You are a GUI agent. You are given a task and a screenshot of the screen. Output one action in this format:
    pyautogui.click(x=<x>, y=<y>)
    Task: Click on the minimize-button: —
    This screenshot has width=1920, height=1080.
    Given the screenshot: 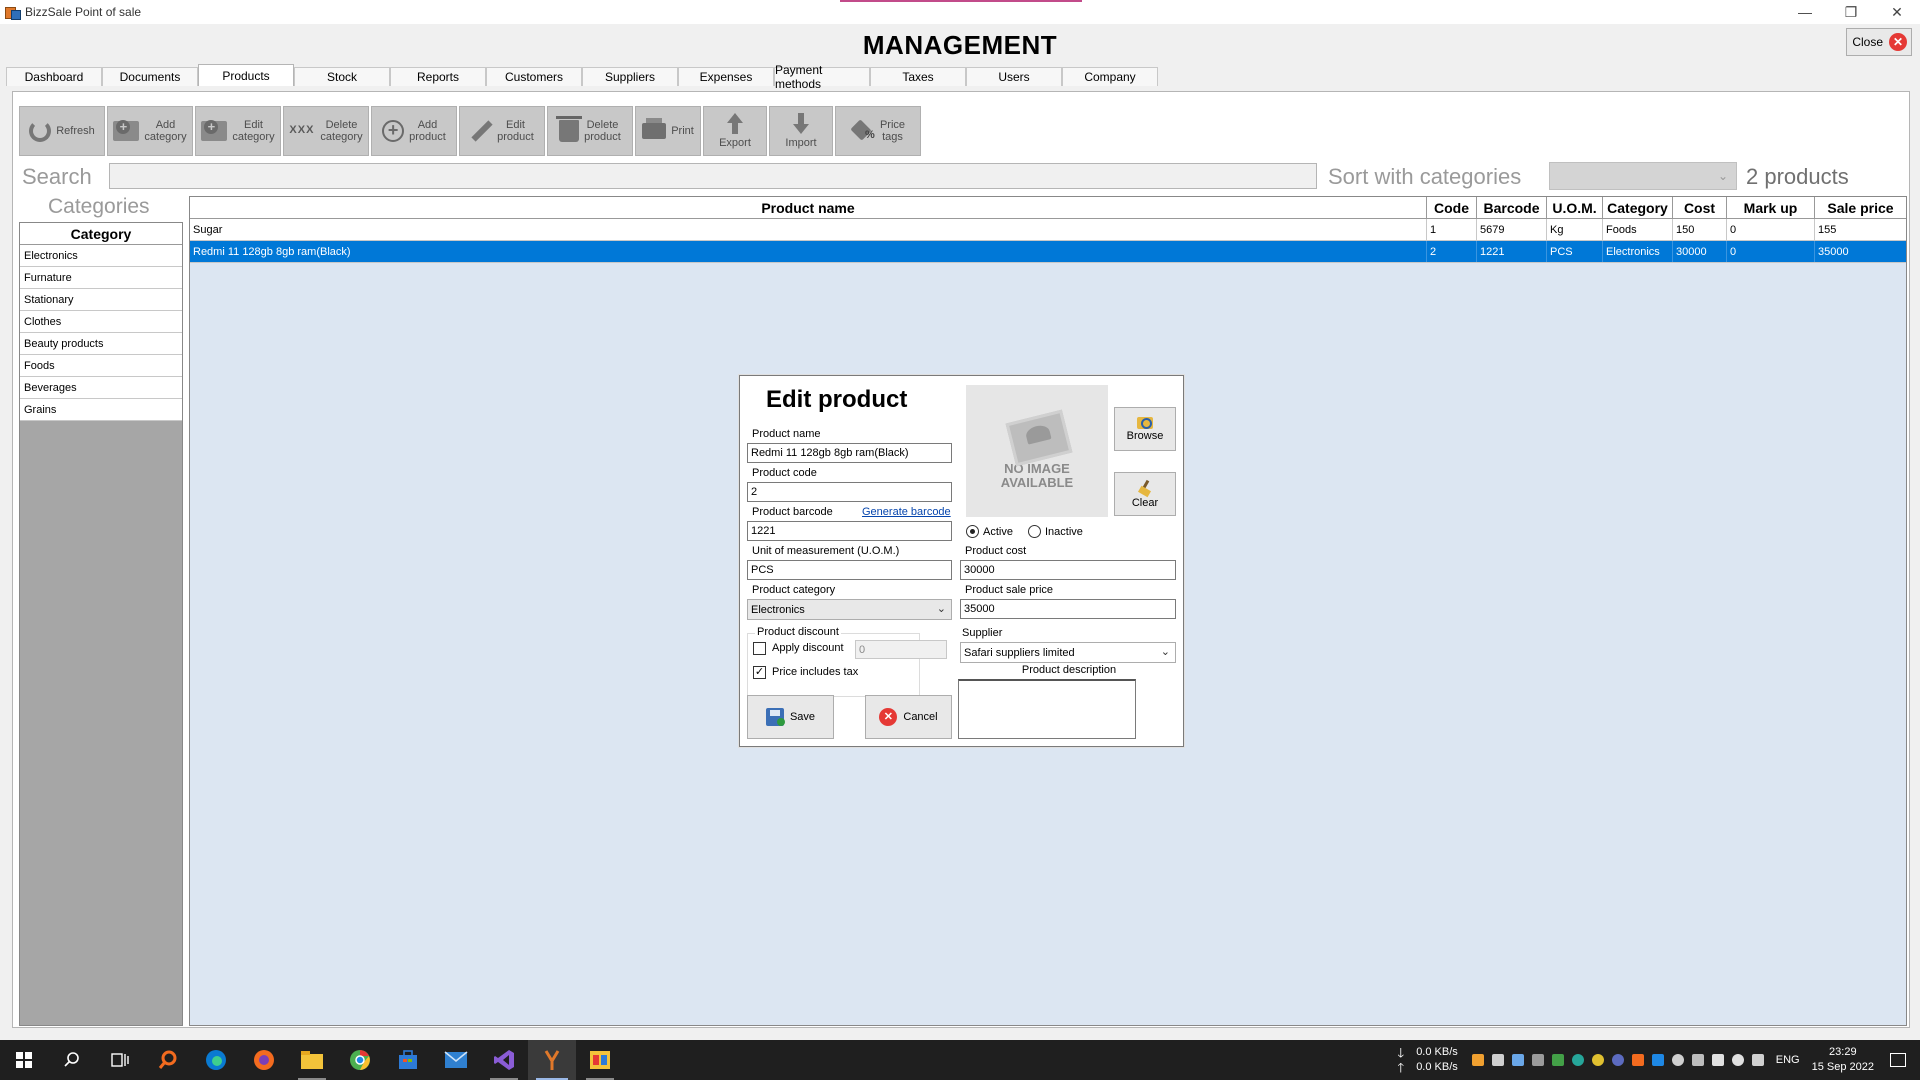 What is the action you would take?
    pyautogui.click(x=1805, y=12)
    